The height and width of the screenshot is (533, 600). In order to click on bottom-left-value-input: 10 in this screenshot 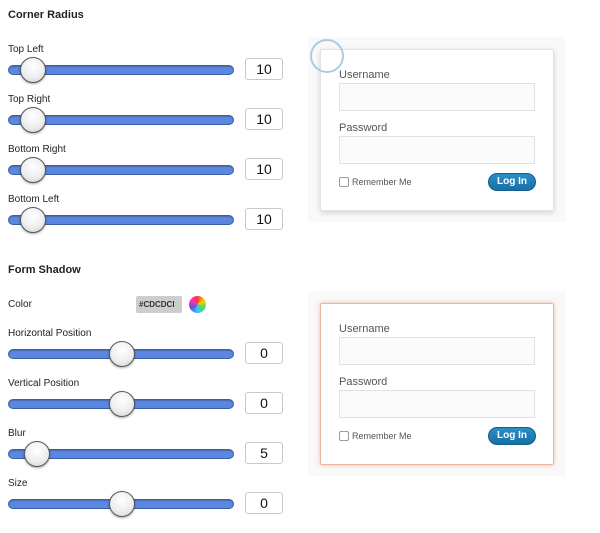, I will do `click(264, 219)`.